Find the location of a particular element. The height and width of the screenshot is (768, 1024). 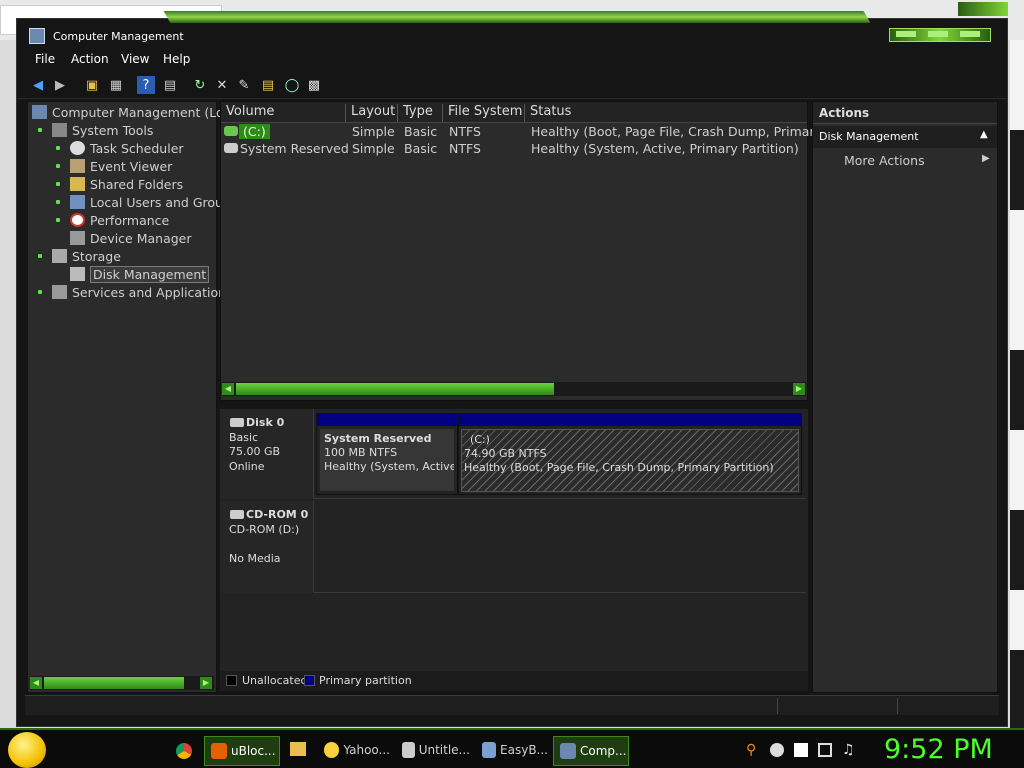

list-horizontal-scrollbar: ◀ ▶ is located at coordinates (514, 389).